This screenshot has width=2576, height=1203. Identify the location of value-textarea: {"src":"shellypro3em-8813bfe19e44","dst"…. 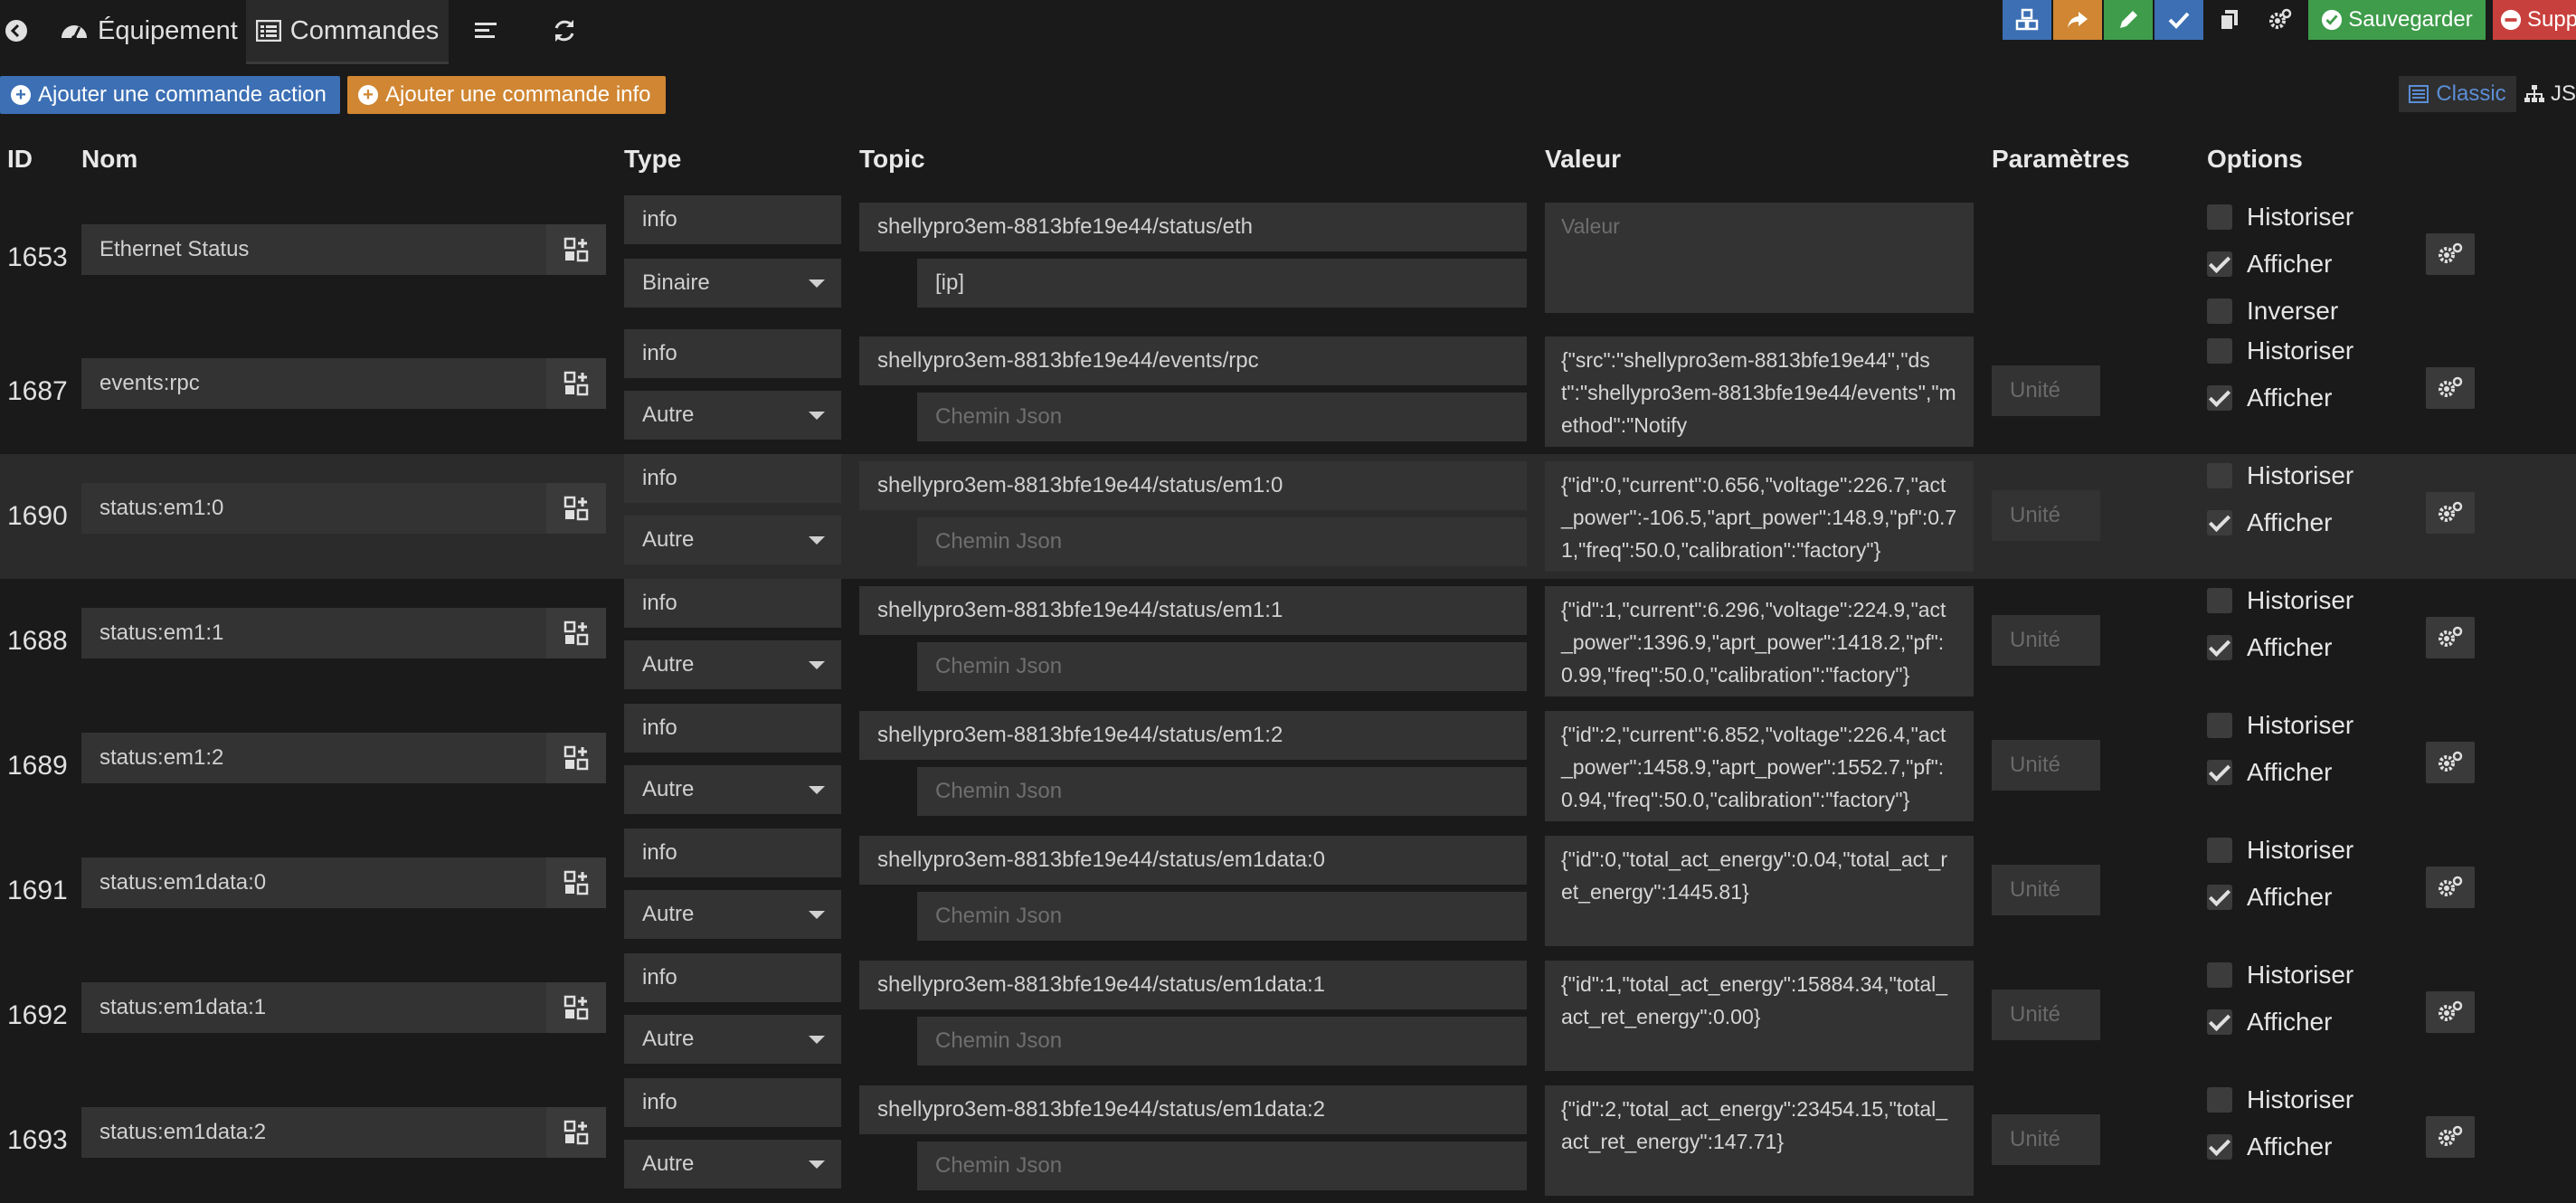
(1760, 392).